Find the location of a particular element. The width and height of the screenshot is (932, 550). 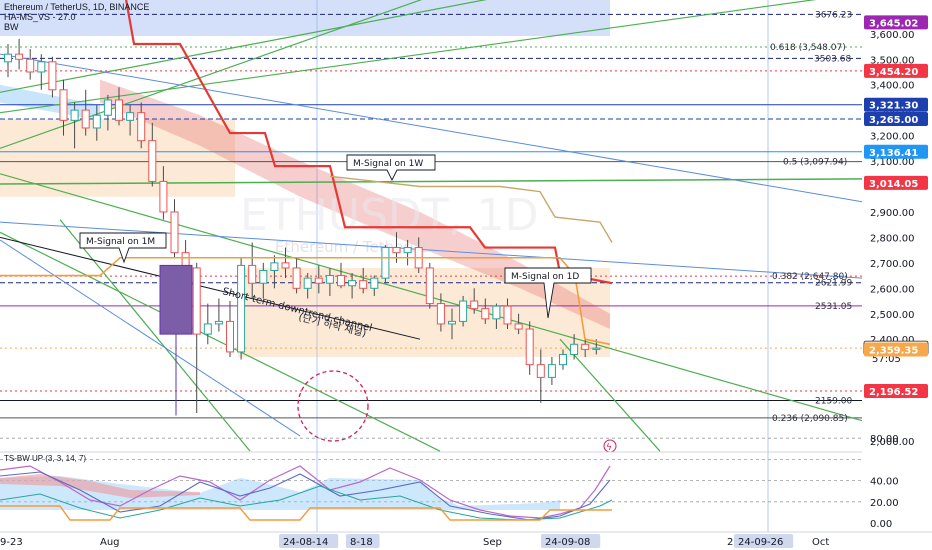

level-label: 3503.68 is located at coordinates (832, 59).